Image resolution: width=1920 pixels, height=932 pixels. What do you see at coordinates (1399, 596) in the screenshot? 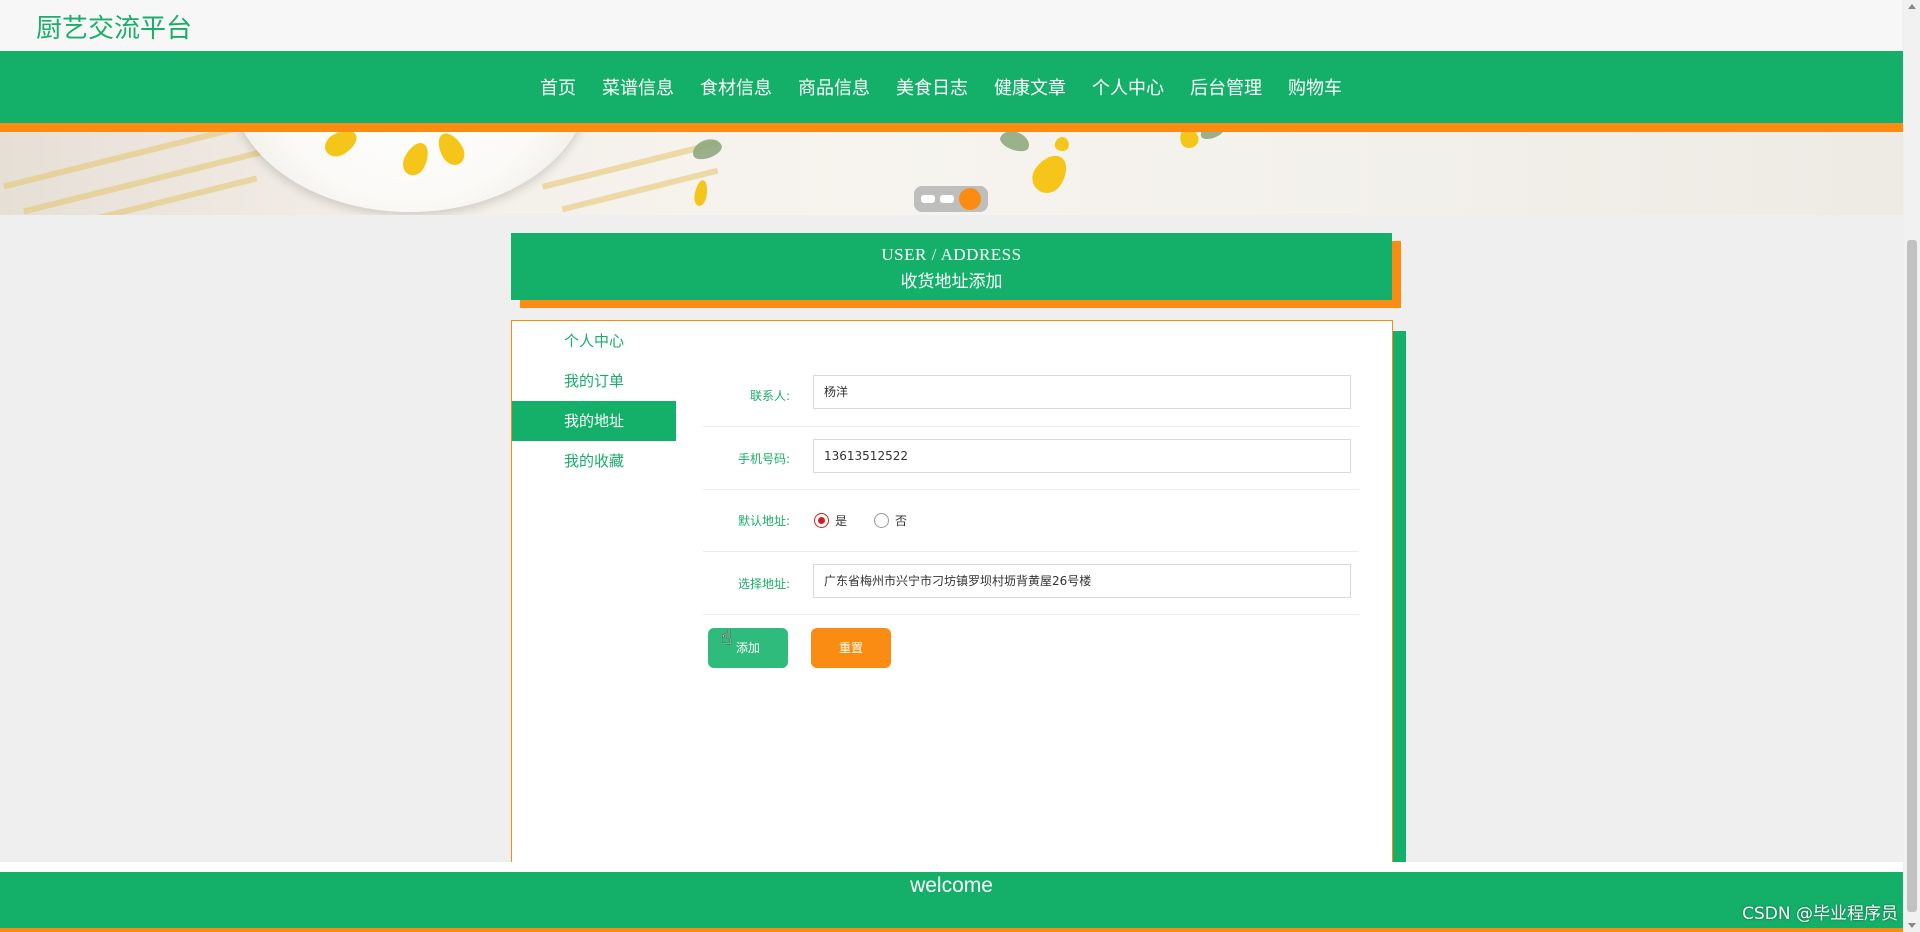
I see `panel-shadow` at bounding box center [1399, 596].